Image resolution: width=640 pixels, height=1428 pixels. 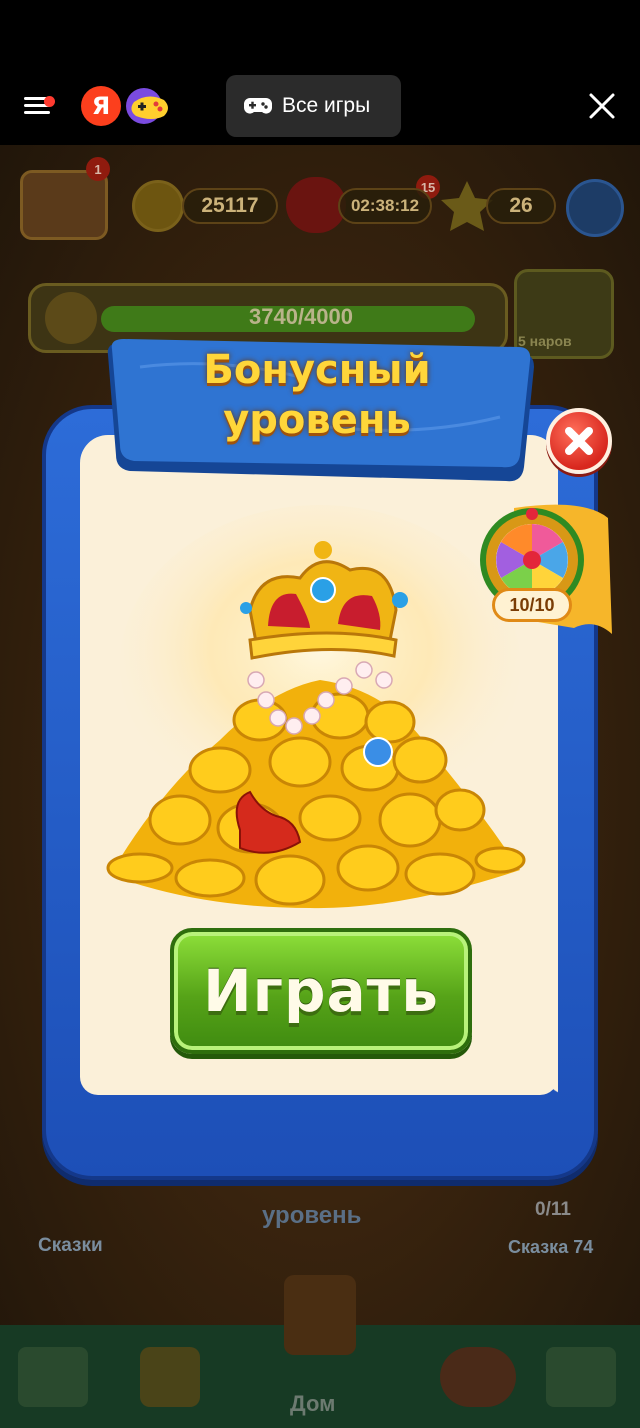 What do you see at coordinates (98, 169) in the screenshot?
I see `profile-badge: 1` at bounding box center [98, 169].